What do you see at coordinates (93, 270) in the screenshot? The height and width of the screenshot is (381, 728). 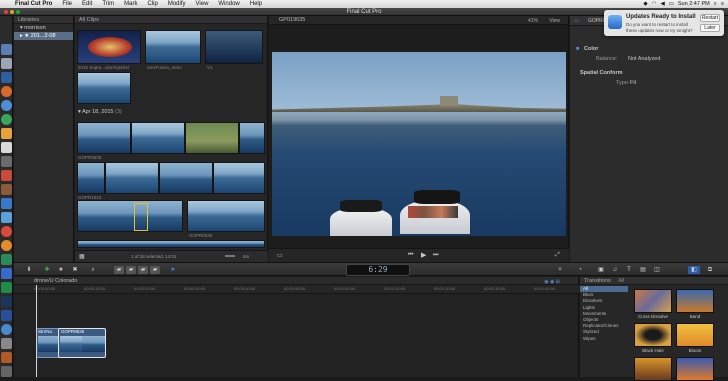 I see `search-icon: ⌕` at bounding box center [93, 270].